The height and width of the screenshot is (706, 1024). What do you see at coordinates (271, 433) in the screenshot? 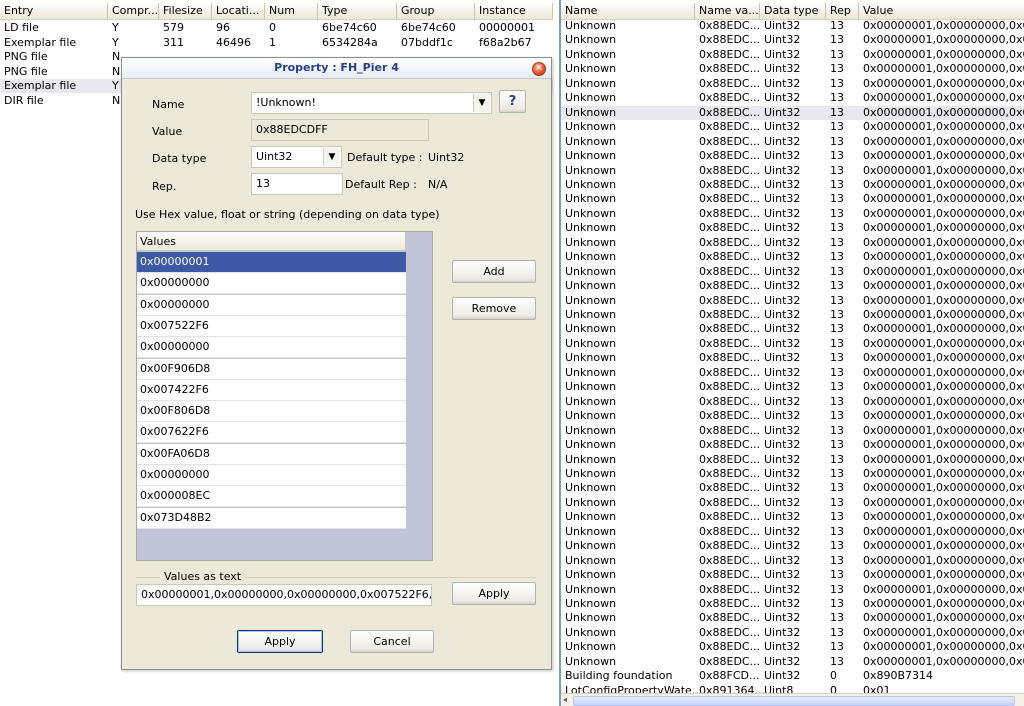
I see `value-list-item: 0x007622F6` at bounding box center [271, 433].